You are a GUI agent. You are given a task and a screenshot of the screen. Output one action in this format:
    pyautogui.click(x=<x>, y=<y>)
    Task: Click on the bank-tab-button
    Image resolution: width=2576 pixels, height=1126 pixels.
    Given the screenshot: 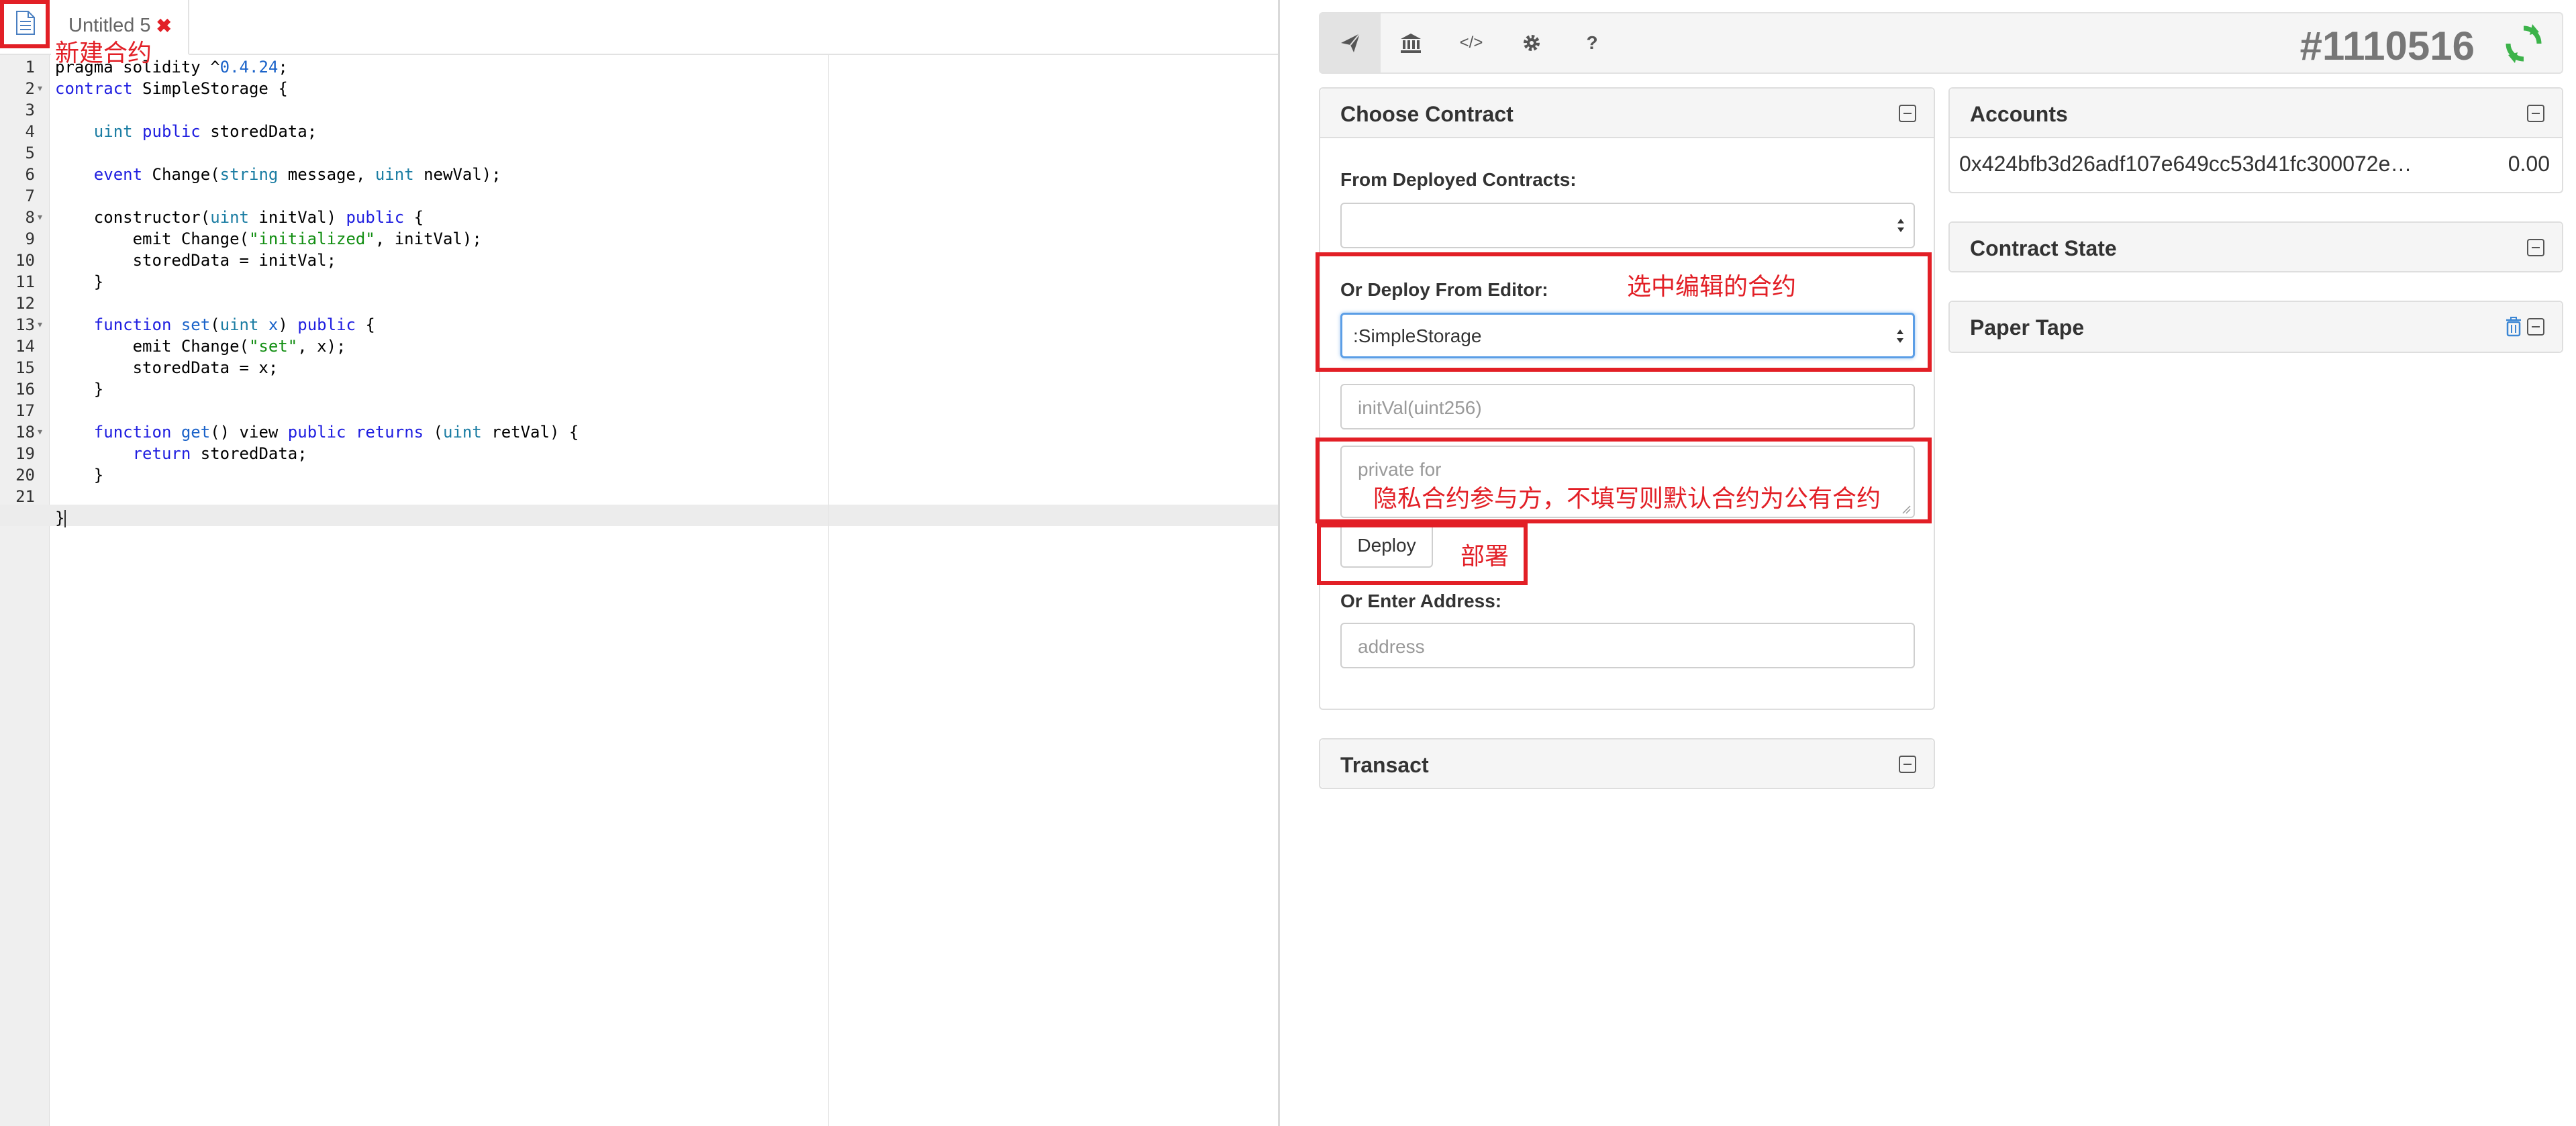 What is the action you would take?
    pyautogui.click(x=1411, y=42)
    